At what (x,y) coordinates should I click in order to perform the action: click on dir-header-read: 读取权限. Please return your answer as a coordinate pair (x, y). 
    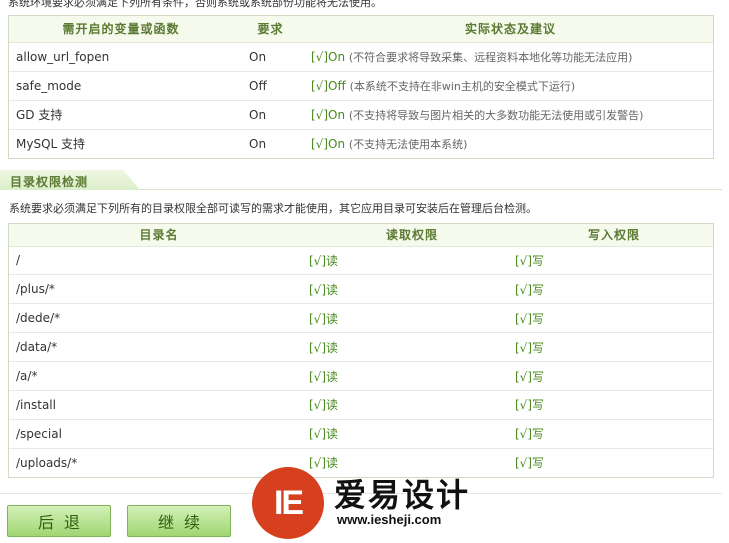
    Looking at the image, I should click on (412, 235).